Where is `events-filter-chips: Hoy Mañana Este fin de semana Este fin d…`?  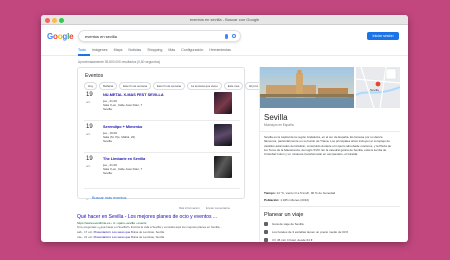 events-filter-chips: Hoy Mañana Este fin de semana Este fin d… is located at coordinates (173, 86).